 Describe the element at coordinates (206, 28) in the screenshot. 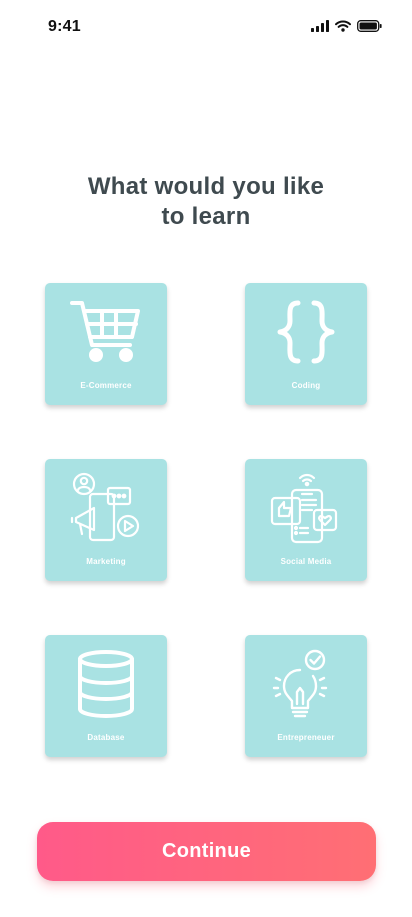

I see `status-bar: 9:41` at that location.